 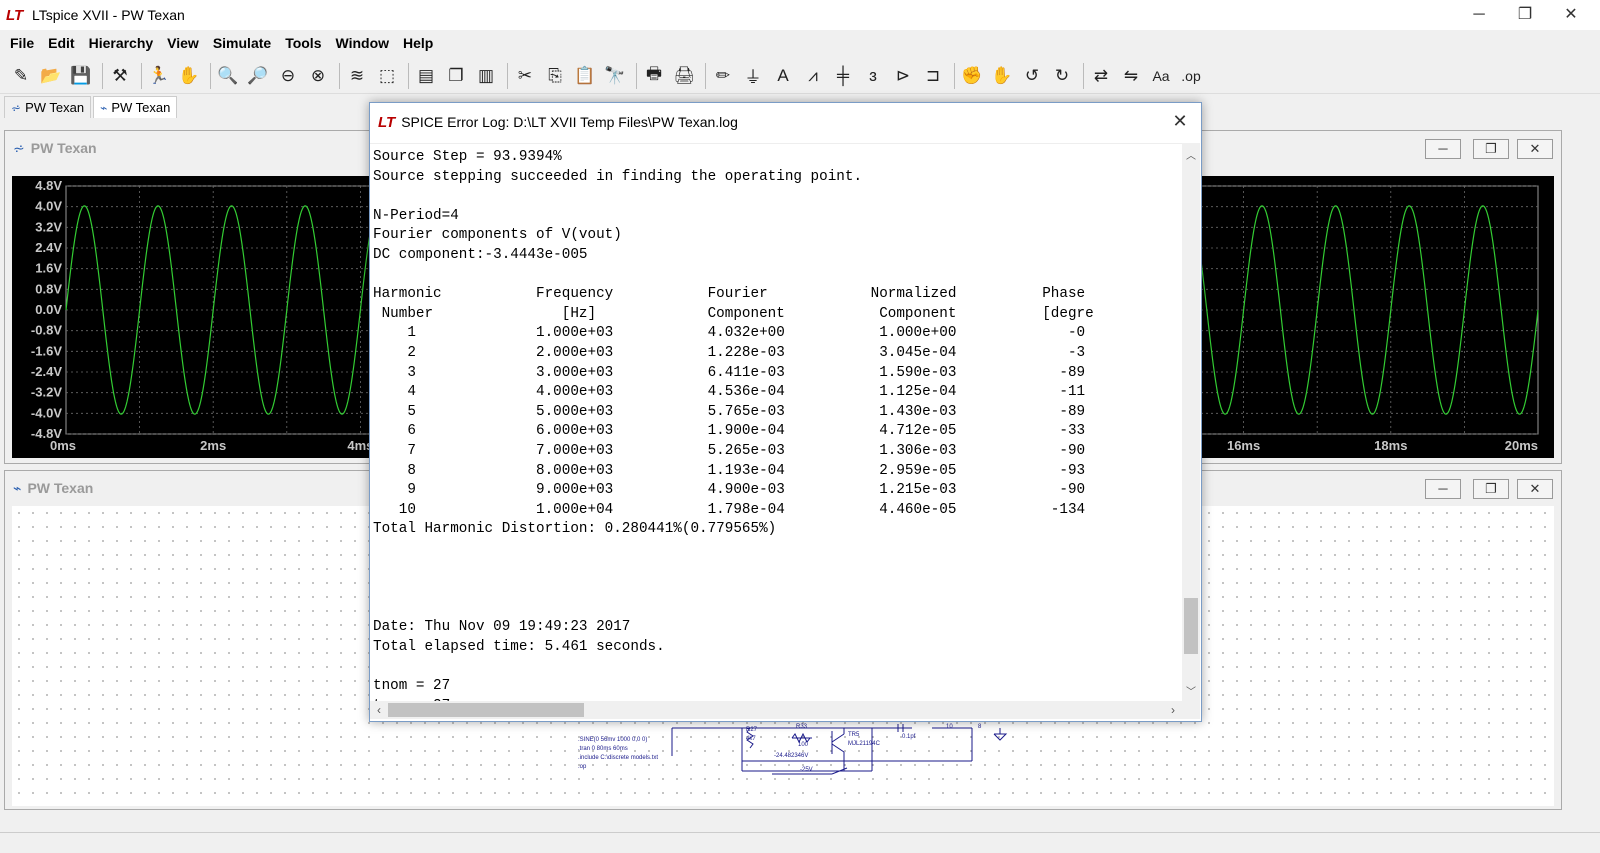 I want to click on print-icon: 🖶, so click(x=654, y=76).